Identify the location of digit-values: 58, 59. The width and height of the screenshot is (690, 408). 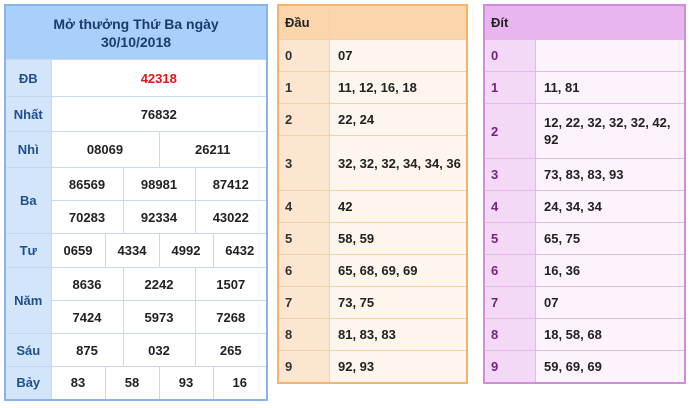
(398, 238).